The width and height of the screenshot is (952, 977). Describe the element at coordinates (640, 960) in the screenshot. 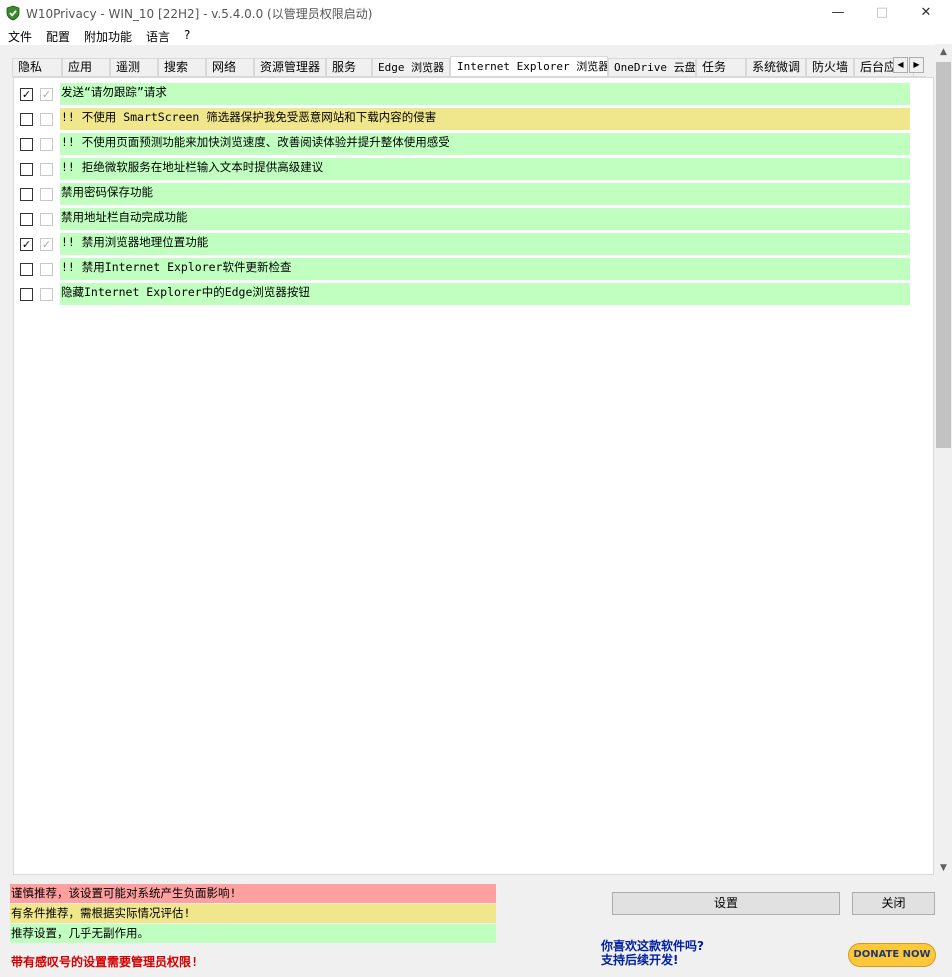

I see `promo-line-2: 支持后续开发!` at that location.